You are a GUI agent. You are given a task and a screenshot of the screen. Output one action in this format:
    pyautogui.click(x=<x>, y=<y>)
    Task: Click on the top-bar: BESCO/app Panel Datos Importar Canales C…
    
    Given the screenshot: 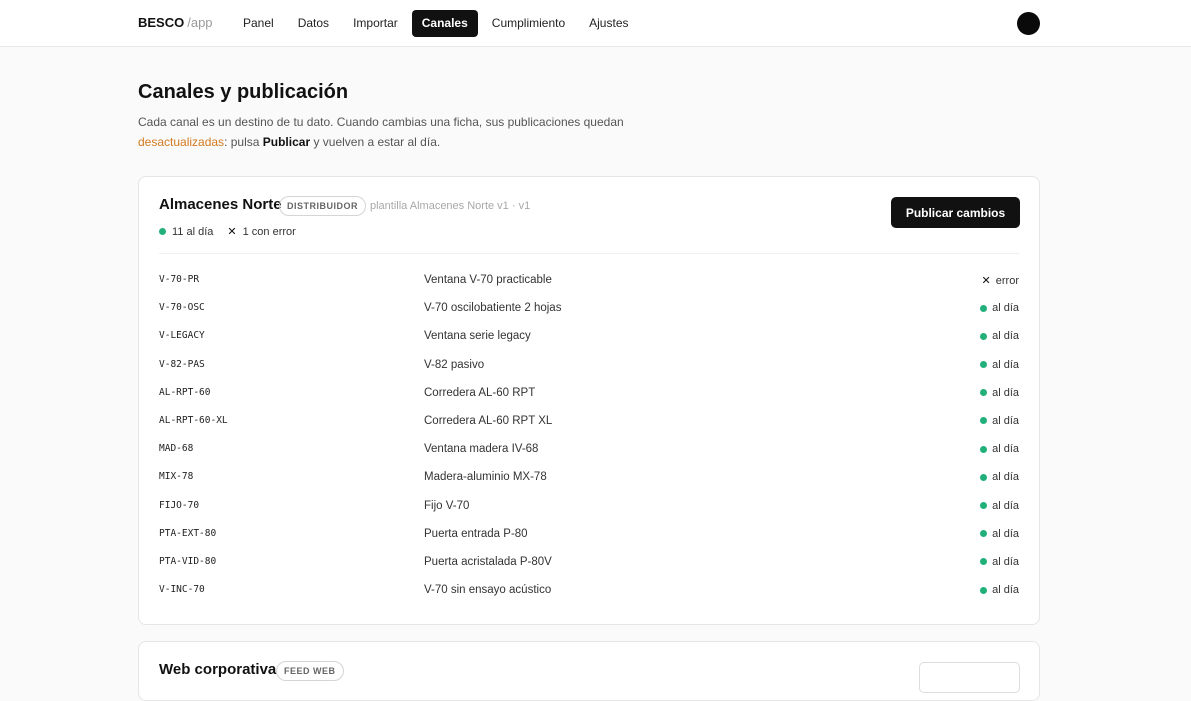 What is the action you would take?
    pyautogui.click(x=595, y=23)
    